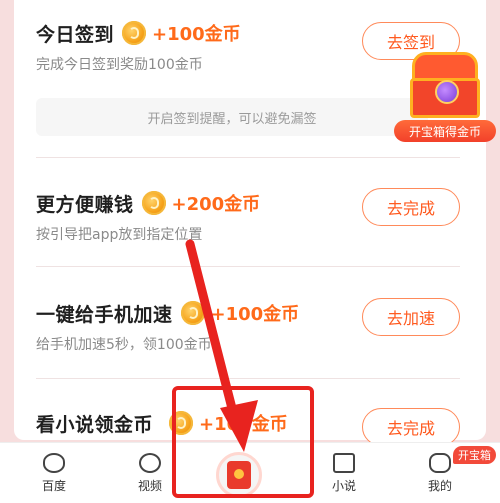 This screenshot has height=503, width=500. I want to click on arrow-shaft, so click(213, 334).